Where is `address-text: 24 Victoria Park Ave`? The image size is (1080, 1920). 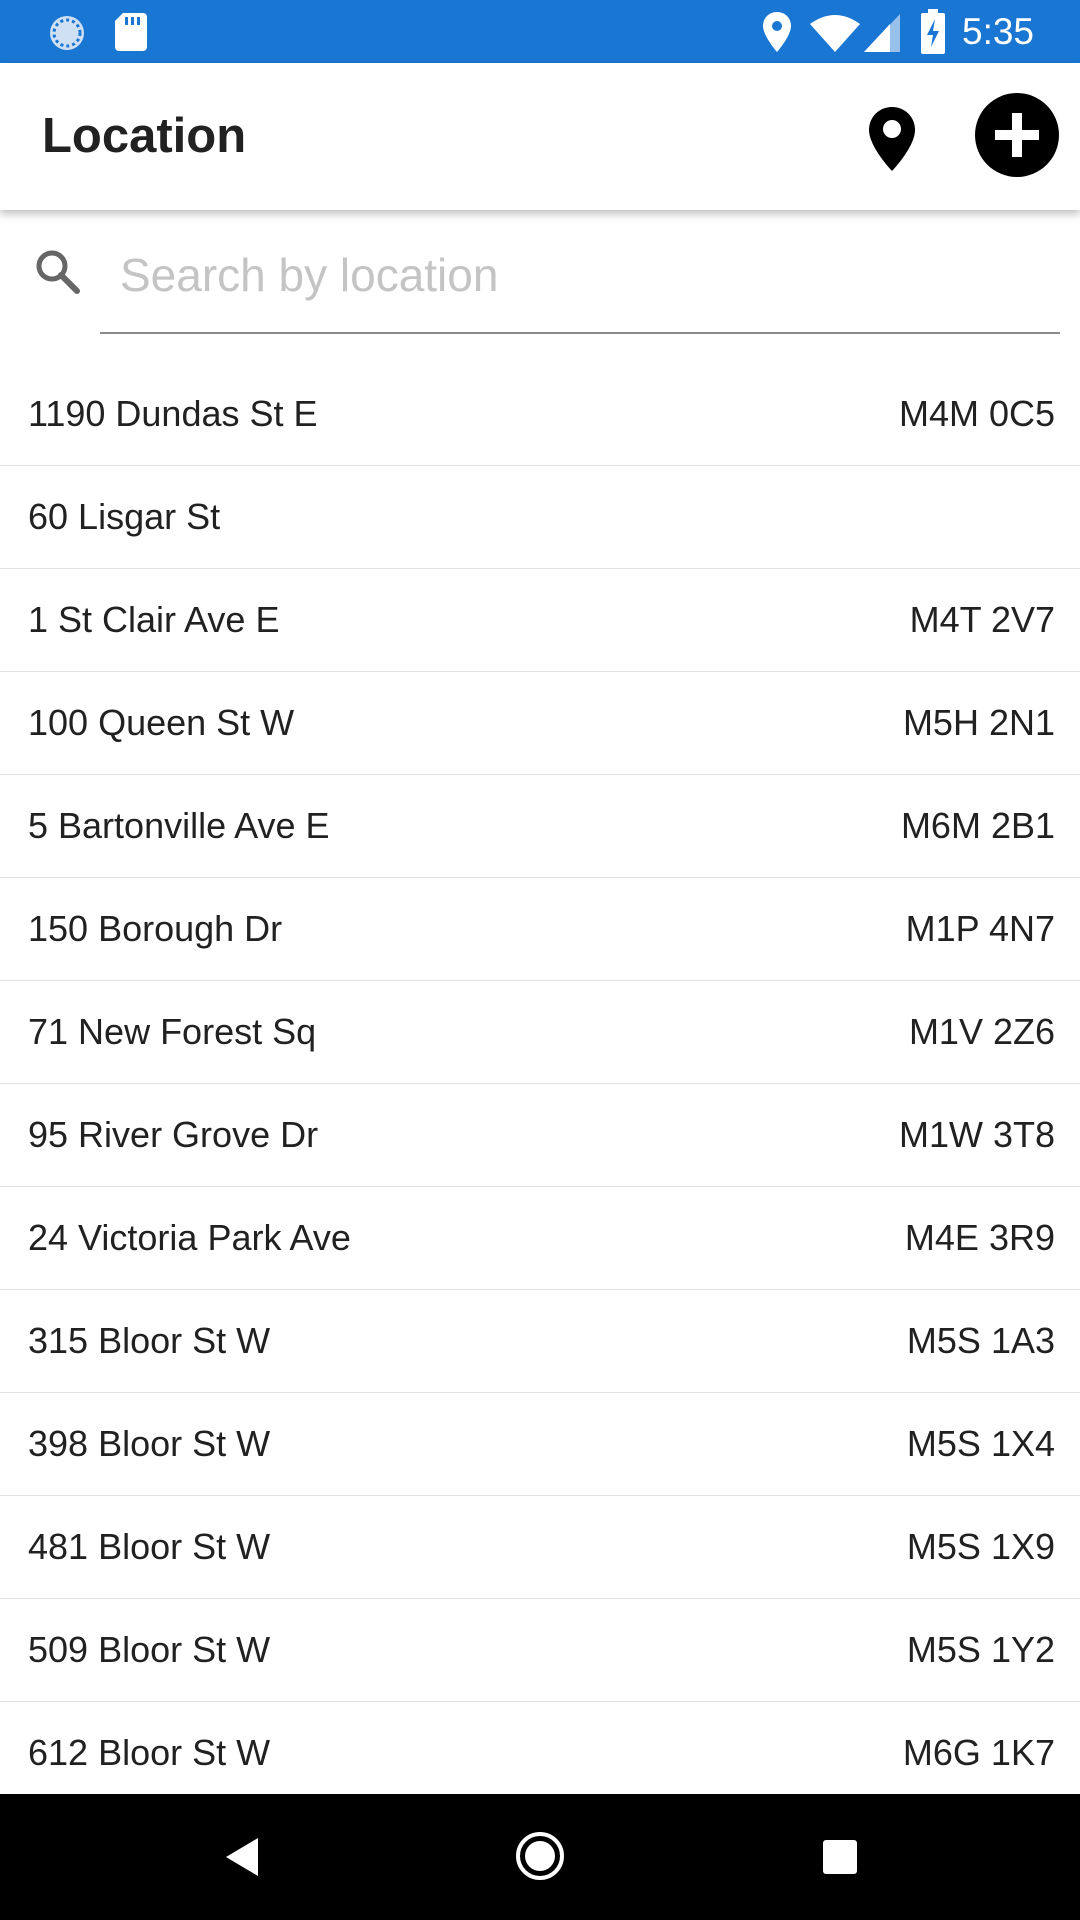 address-text: 24 Victoria Park Ave is located at coordinates (189, 1237).